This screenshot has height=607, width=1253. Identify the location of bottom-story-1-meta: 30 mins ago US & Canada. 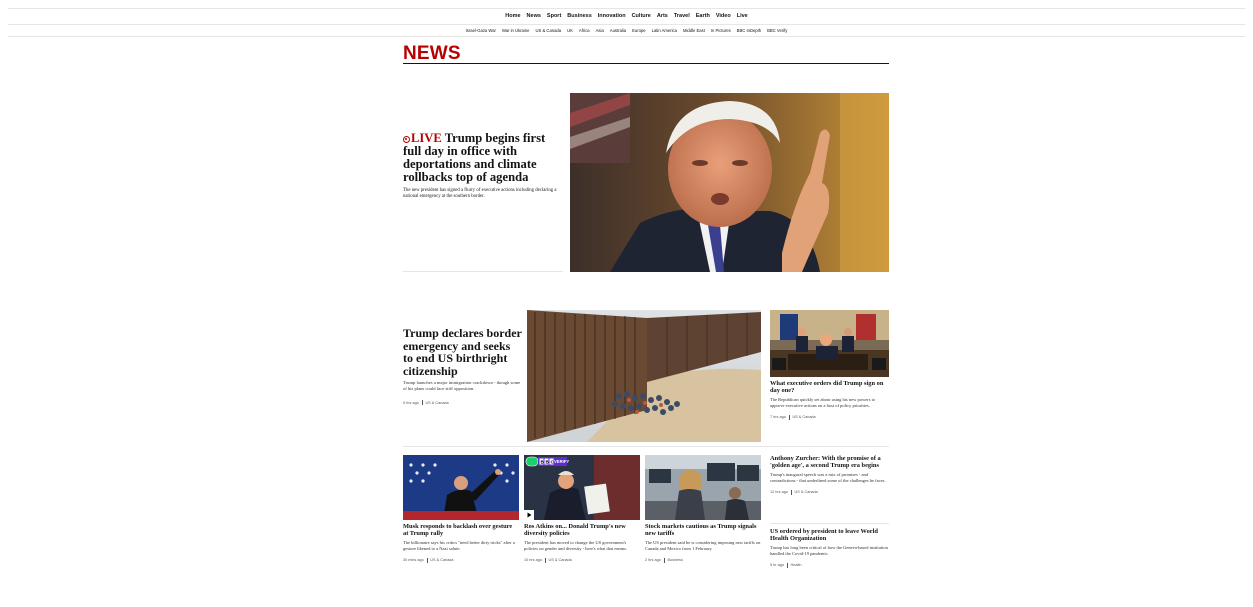
(461, 560).